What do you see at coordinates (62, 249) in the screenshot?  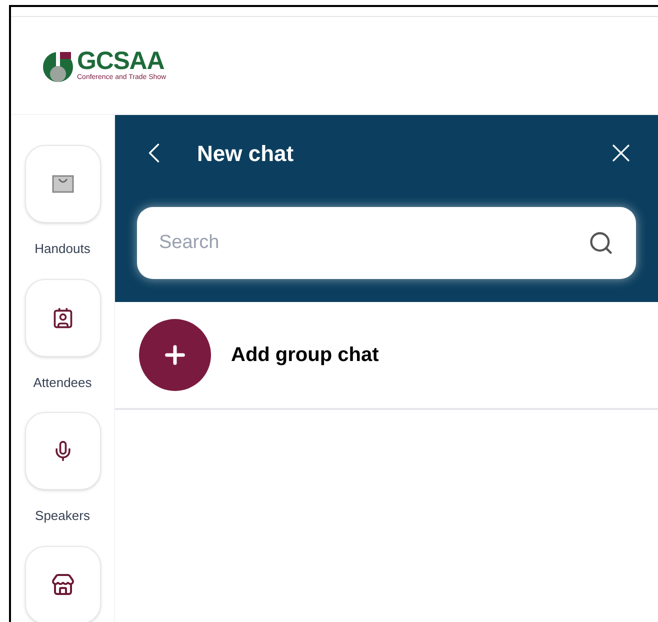 I see `sidebar-label: Handouts` at bounding box center [62, 249].